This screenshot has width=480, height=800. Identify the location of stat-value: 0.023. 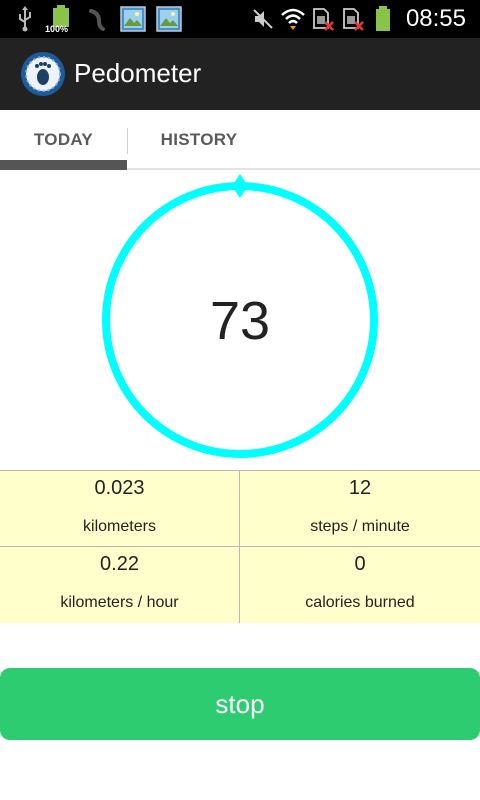
(119, 488).